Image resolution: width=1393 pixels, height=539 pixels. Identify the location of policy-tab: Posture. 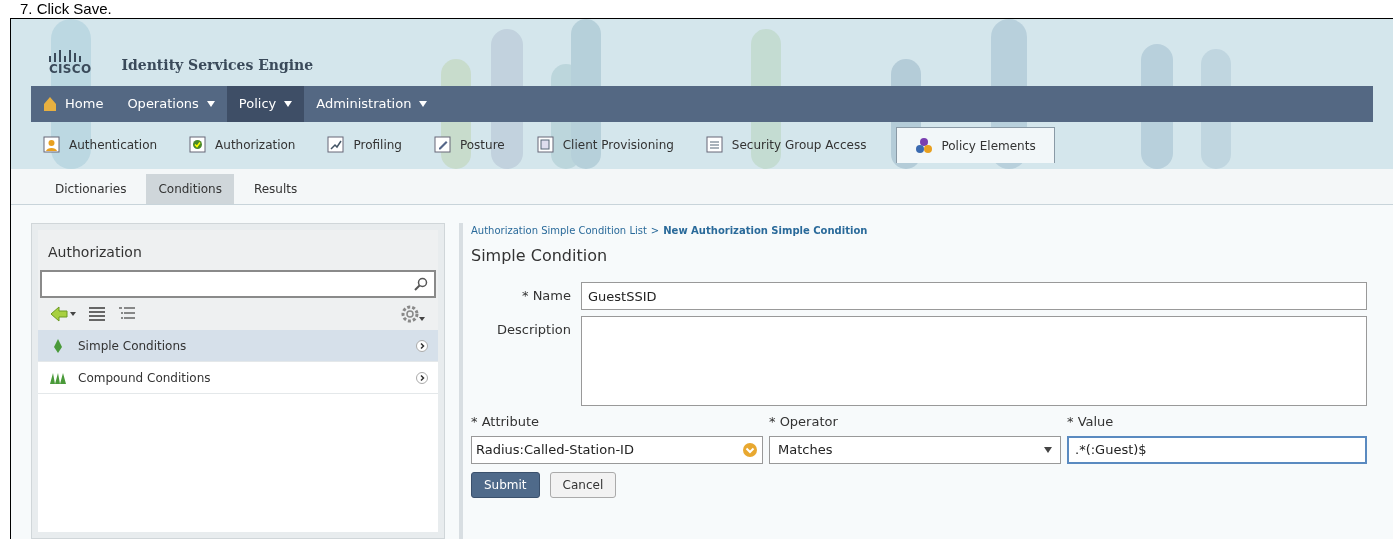
(469, 145).